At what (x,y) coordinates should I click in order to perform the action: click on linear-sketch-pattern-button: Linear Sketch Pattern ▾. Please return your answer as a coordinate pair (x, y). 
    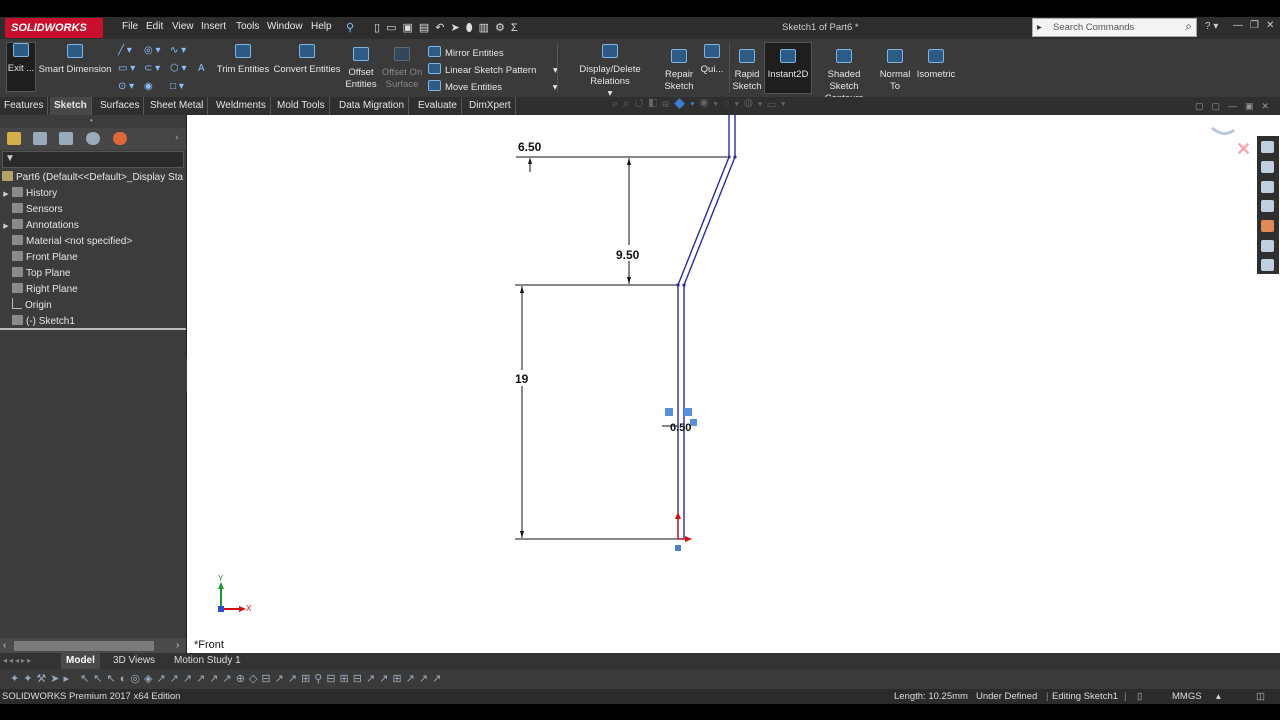
    Looking at the image, I should click on (493, 69).